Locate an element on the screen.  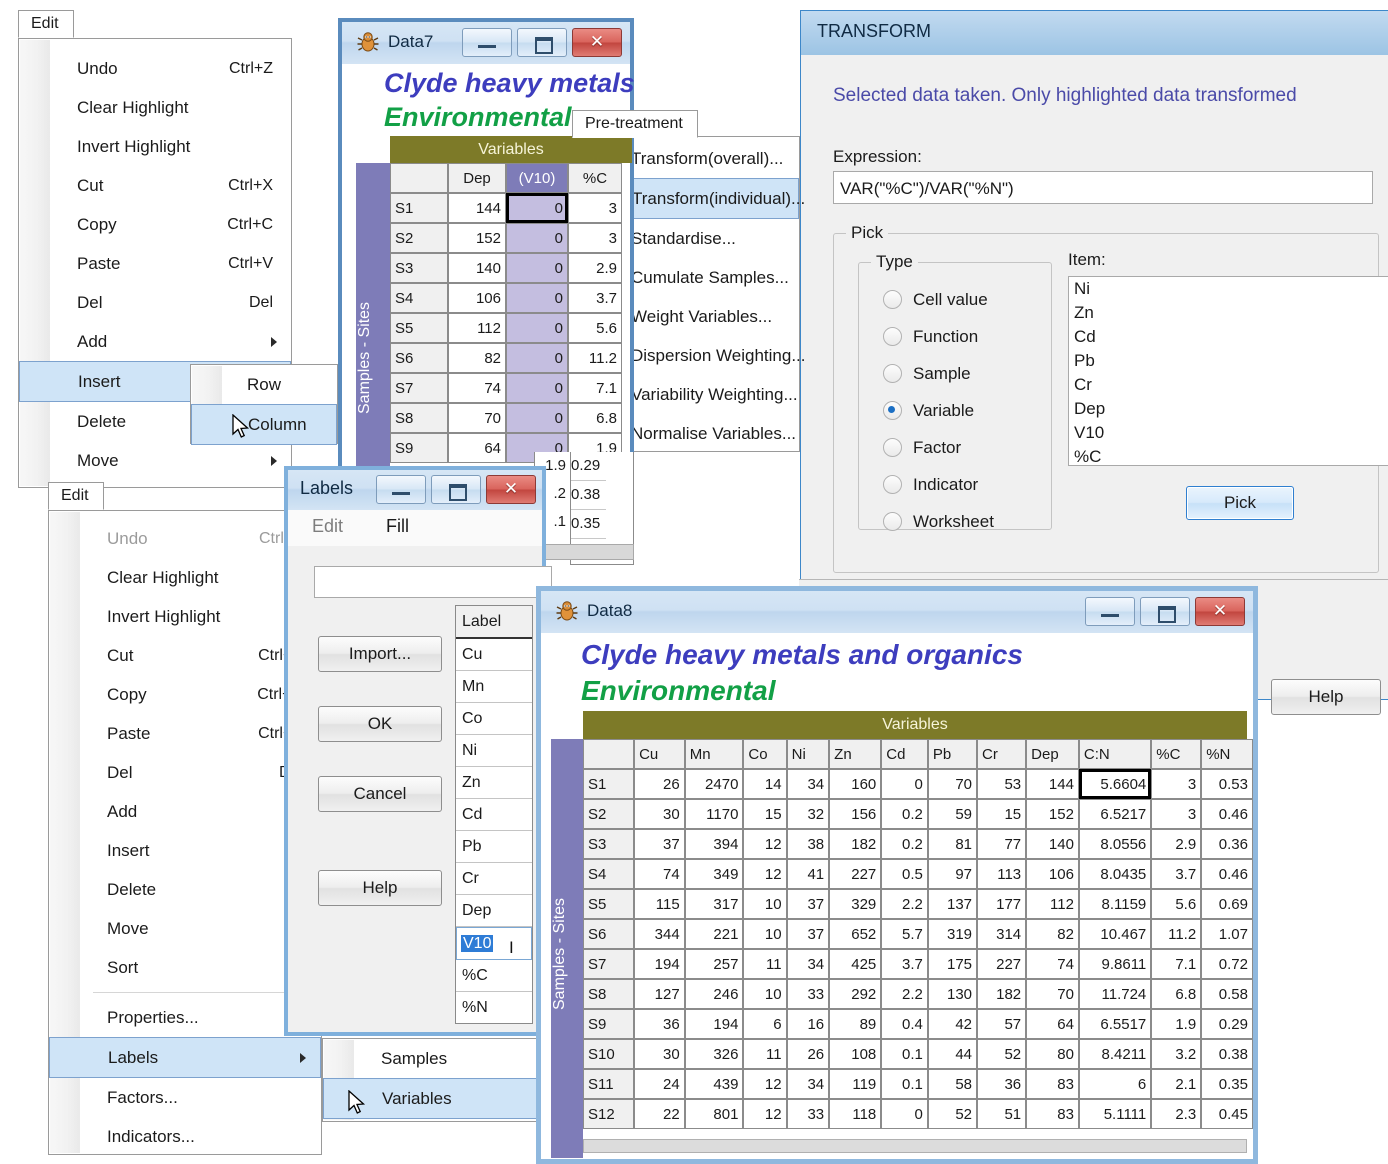
radio-cell-value: Cell value is located at coordinates (965, 299).